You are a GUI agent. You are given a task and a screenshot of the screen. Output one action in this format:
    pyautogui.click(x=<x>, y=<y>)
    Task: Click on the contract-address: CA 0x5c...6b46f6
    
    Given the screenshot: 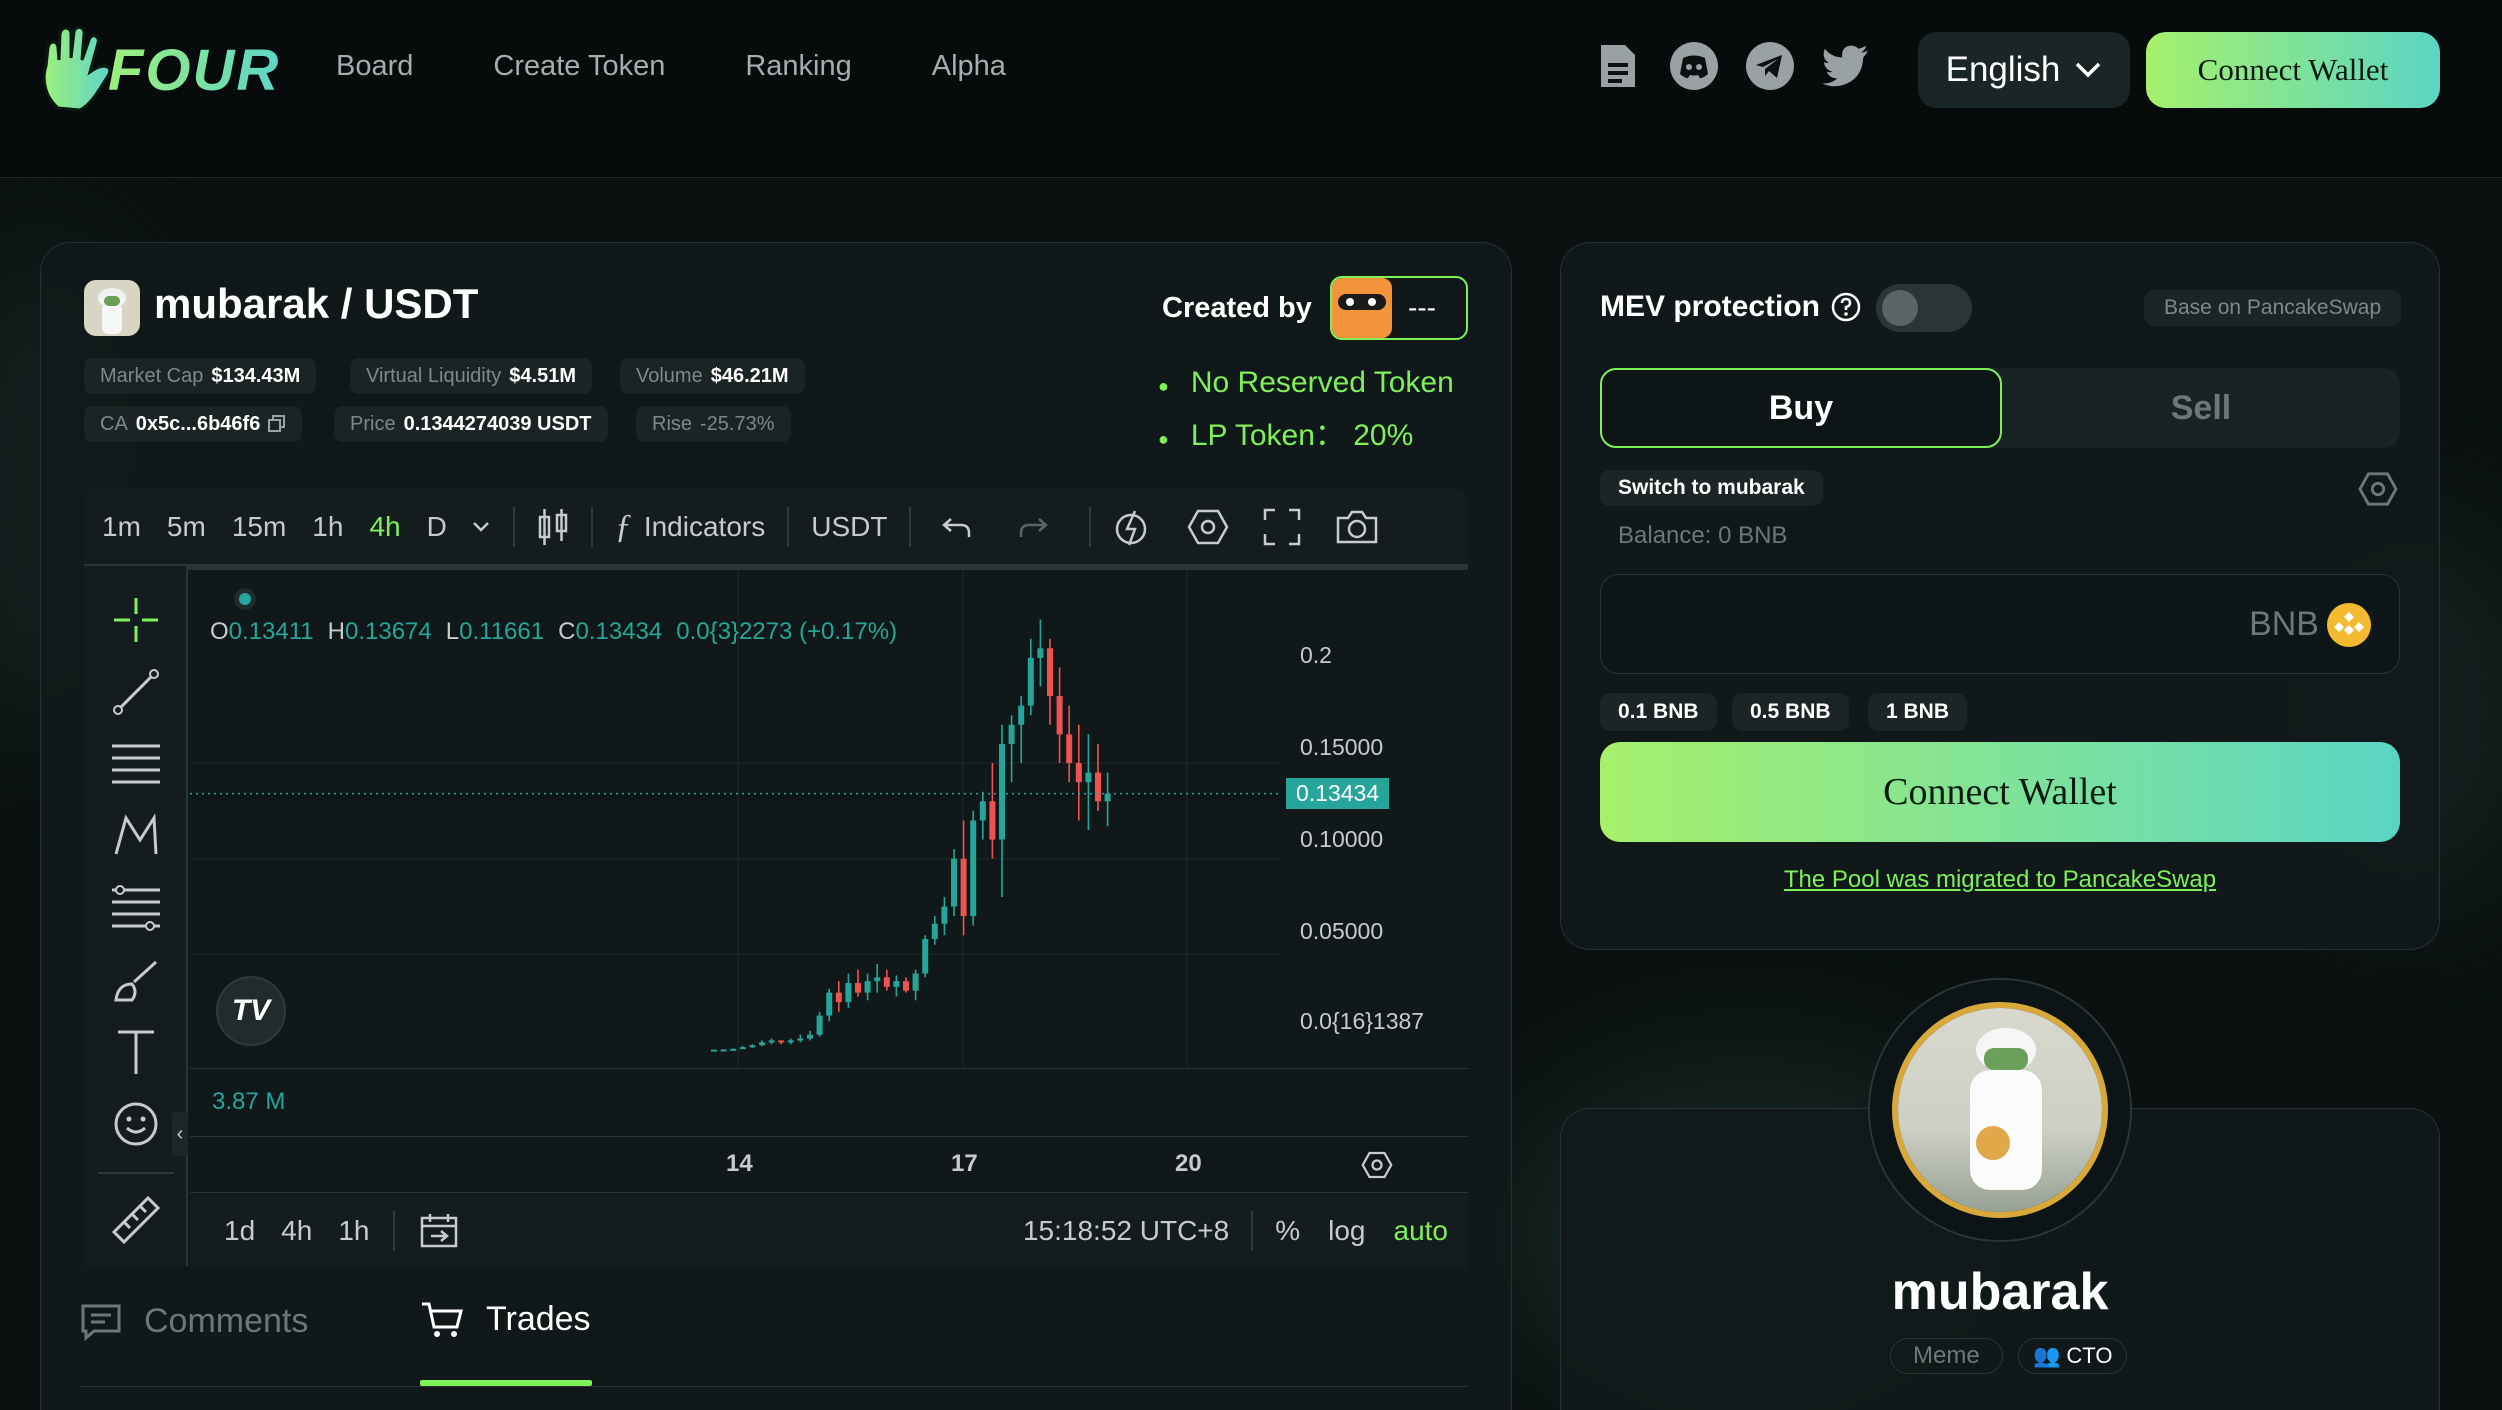 What is the action you would take?
    pyautogui.click(x=193, y=424)
    